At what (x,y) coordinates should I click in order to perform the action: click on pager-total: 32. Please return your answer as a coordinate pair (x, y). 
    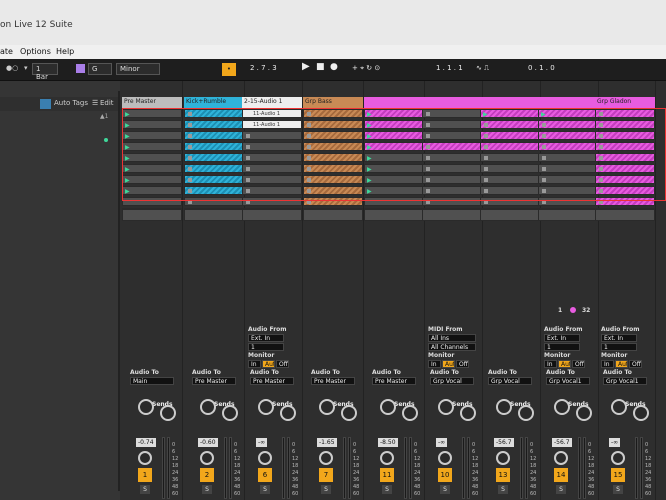
    Looking at the image, I should click on (586, 310).